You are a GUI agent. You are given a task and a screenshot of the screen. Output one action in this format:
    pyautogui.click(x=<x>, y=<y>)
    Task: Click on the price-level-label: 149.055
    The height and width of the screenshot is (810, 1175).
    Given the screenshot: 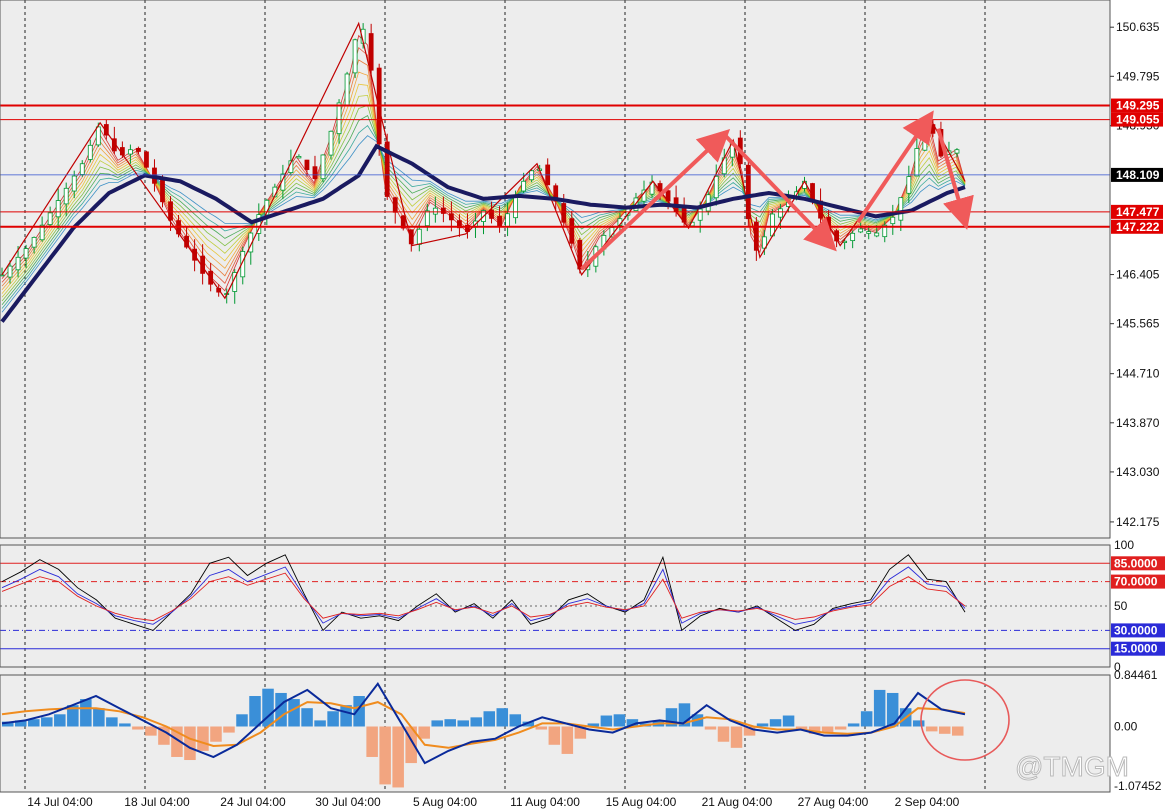 What is the action you would take?
    pyautogui.click(x=1138, y=120)
    